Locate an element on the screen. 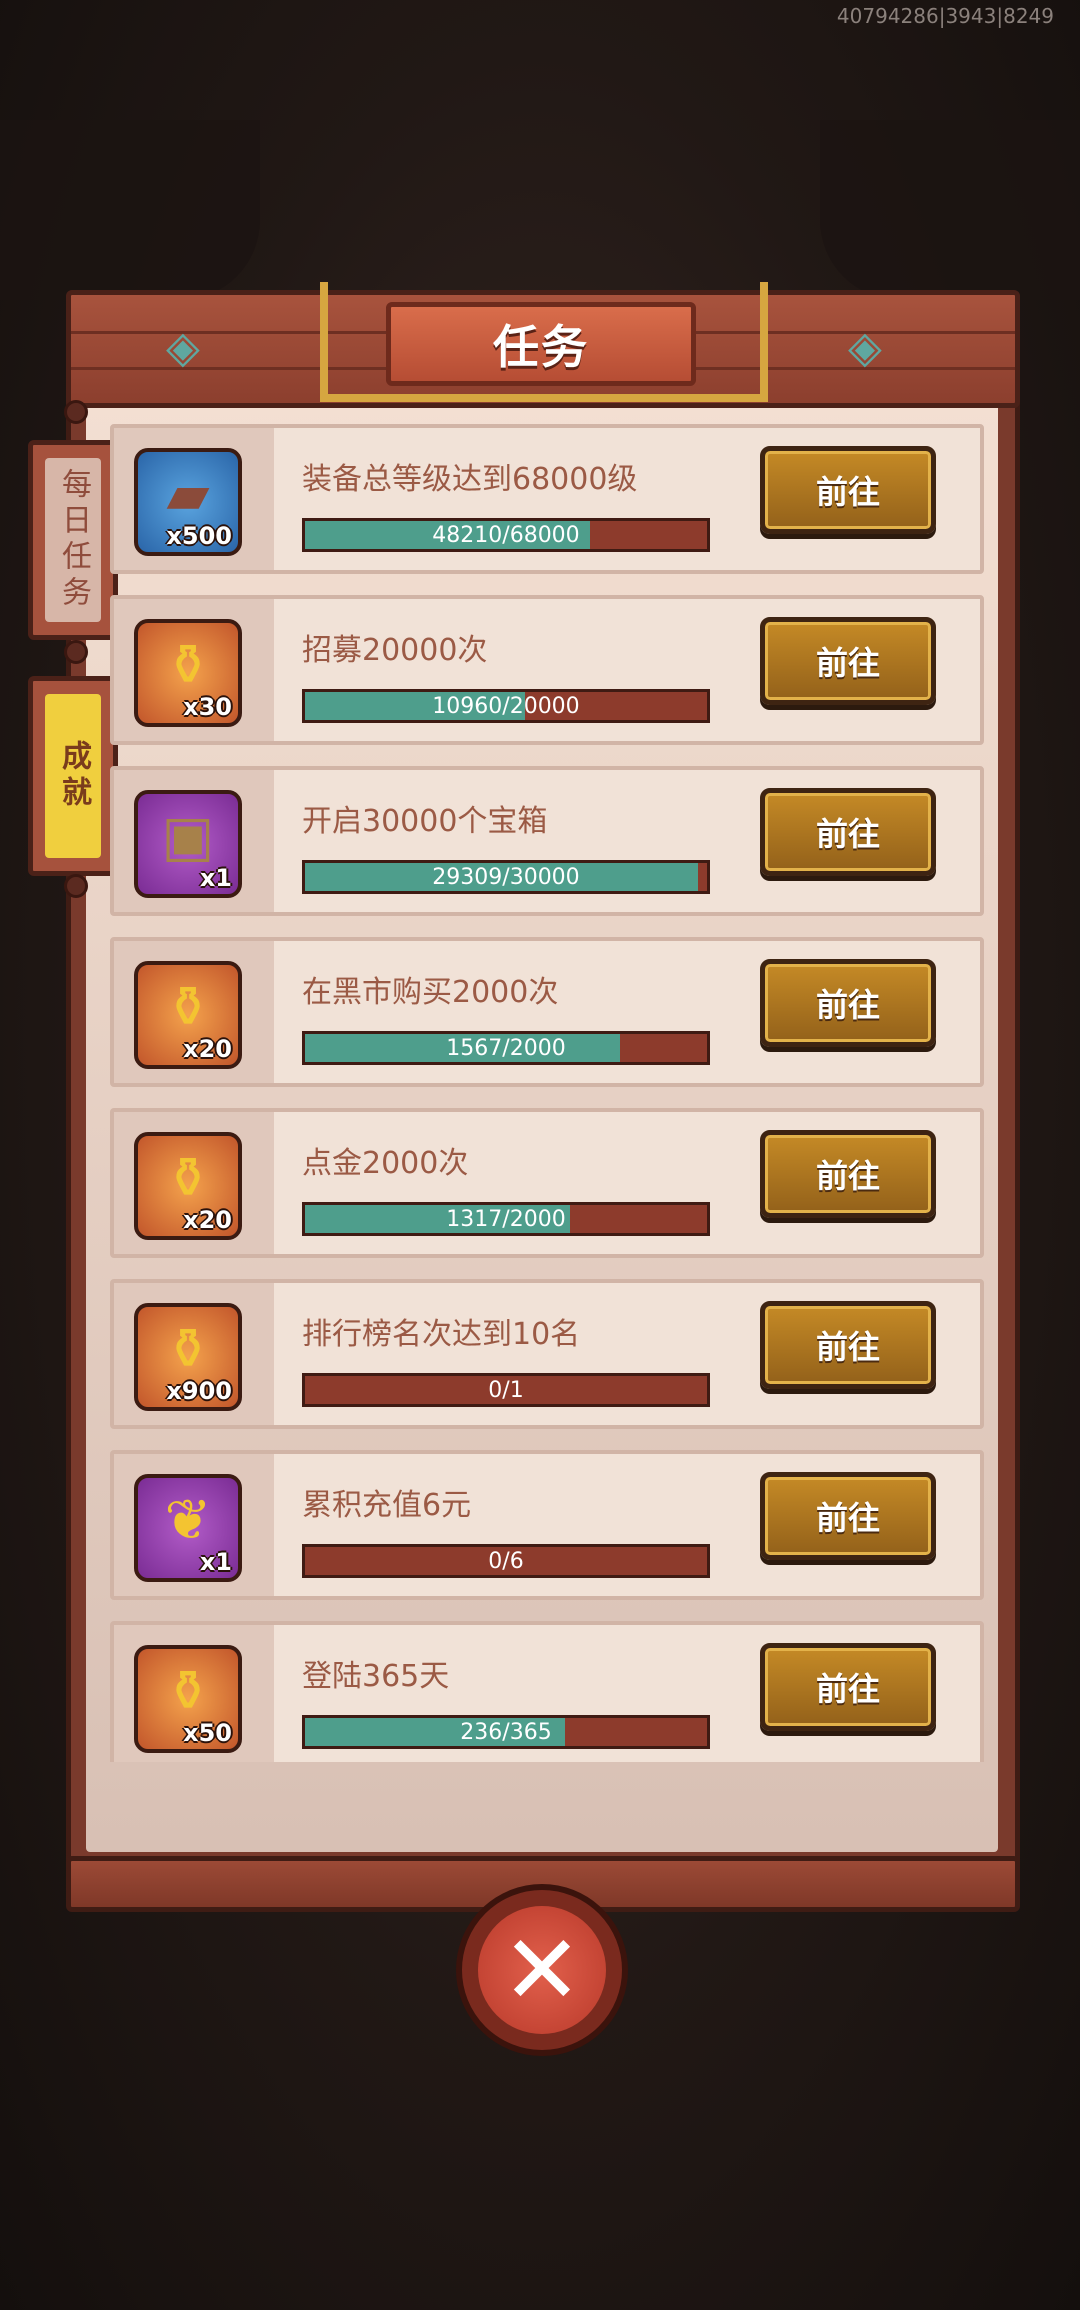 This screenshot has width=1080, height=2310. reward-quantity: x500 is located at coordinates (199, 536).